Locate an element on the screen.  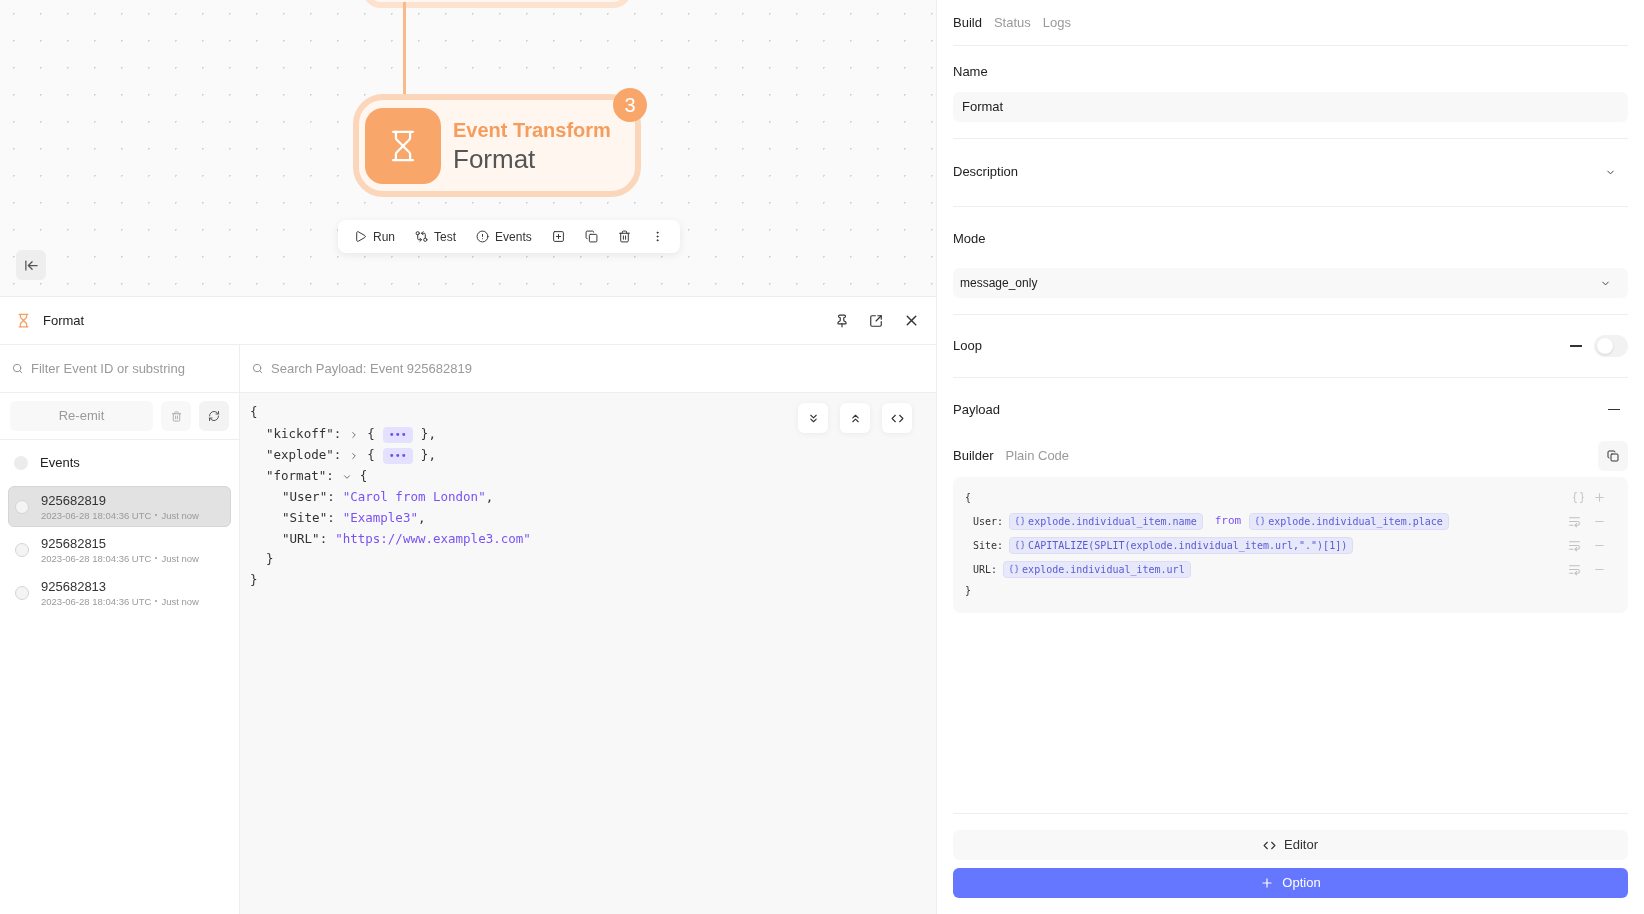
field-label: Loop is located at coordinates (967, 346).